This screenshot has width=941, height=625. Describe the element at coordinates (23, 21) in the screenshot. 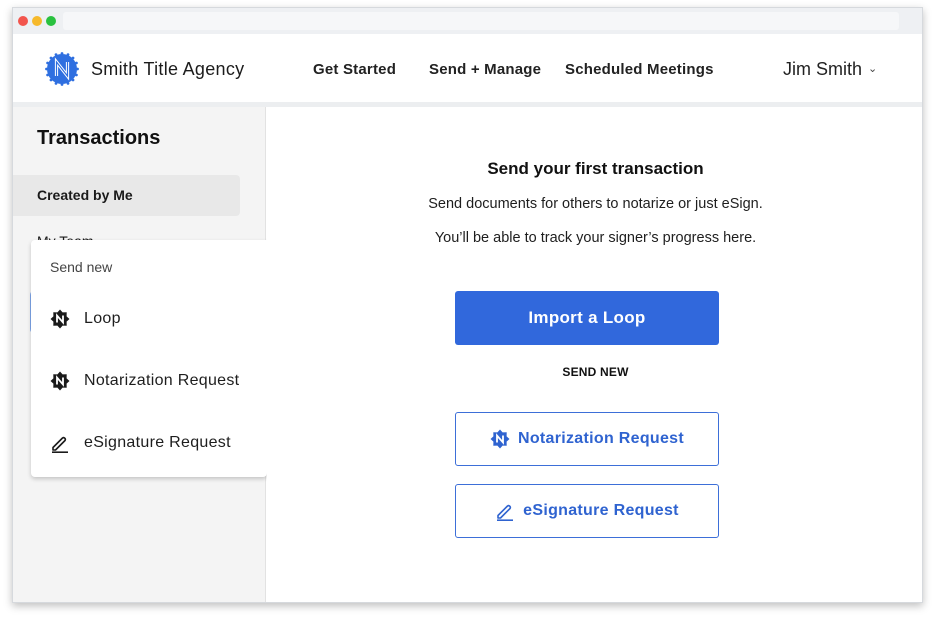

I see `close-window-button` at that location.